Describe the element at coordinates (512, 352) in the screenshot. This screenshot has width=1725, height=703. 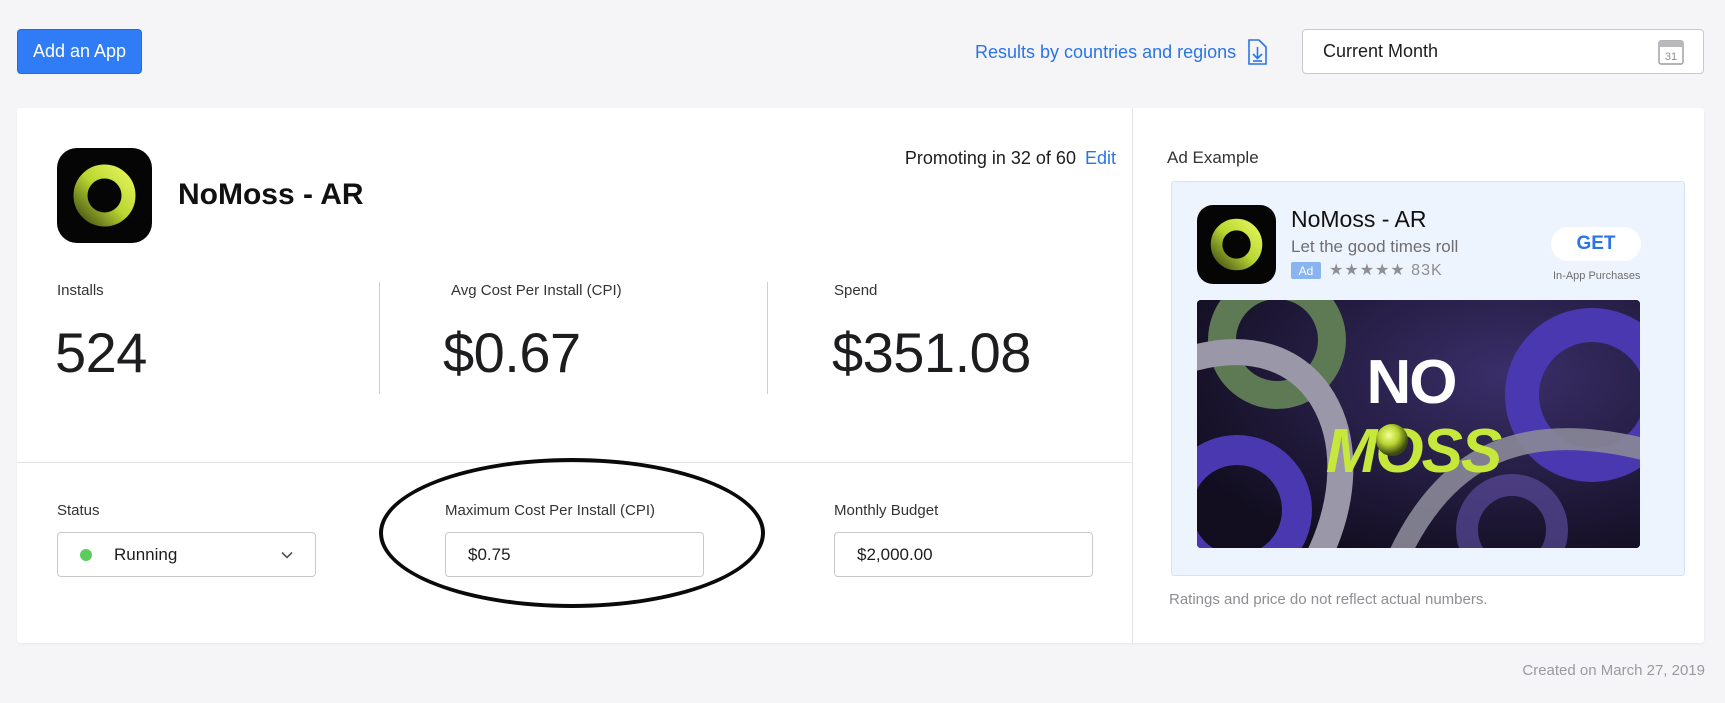
I see `avg-cpi-value: $0.67` at that location.